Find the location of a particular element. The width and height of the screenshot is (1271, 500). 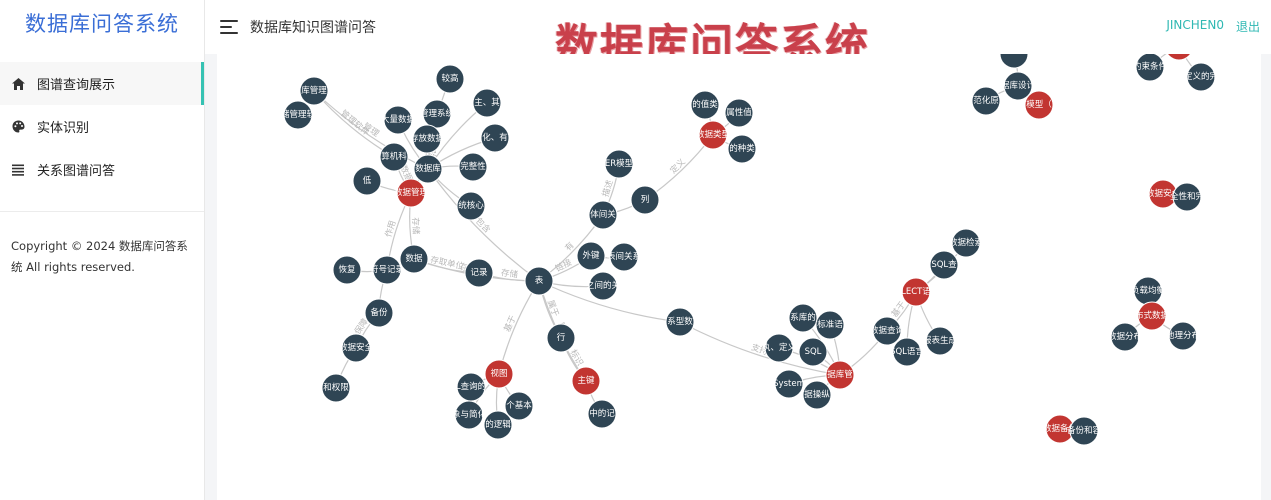

graph-node: 低 is located at coordinates (367, 181).